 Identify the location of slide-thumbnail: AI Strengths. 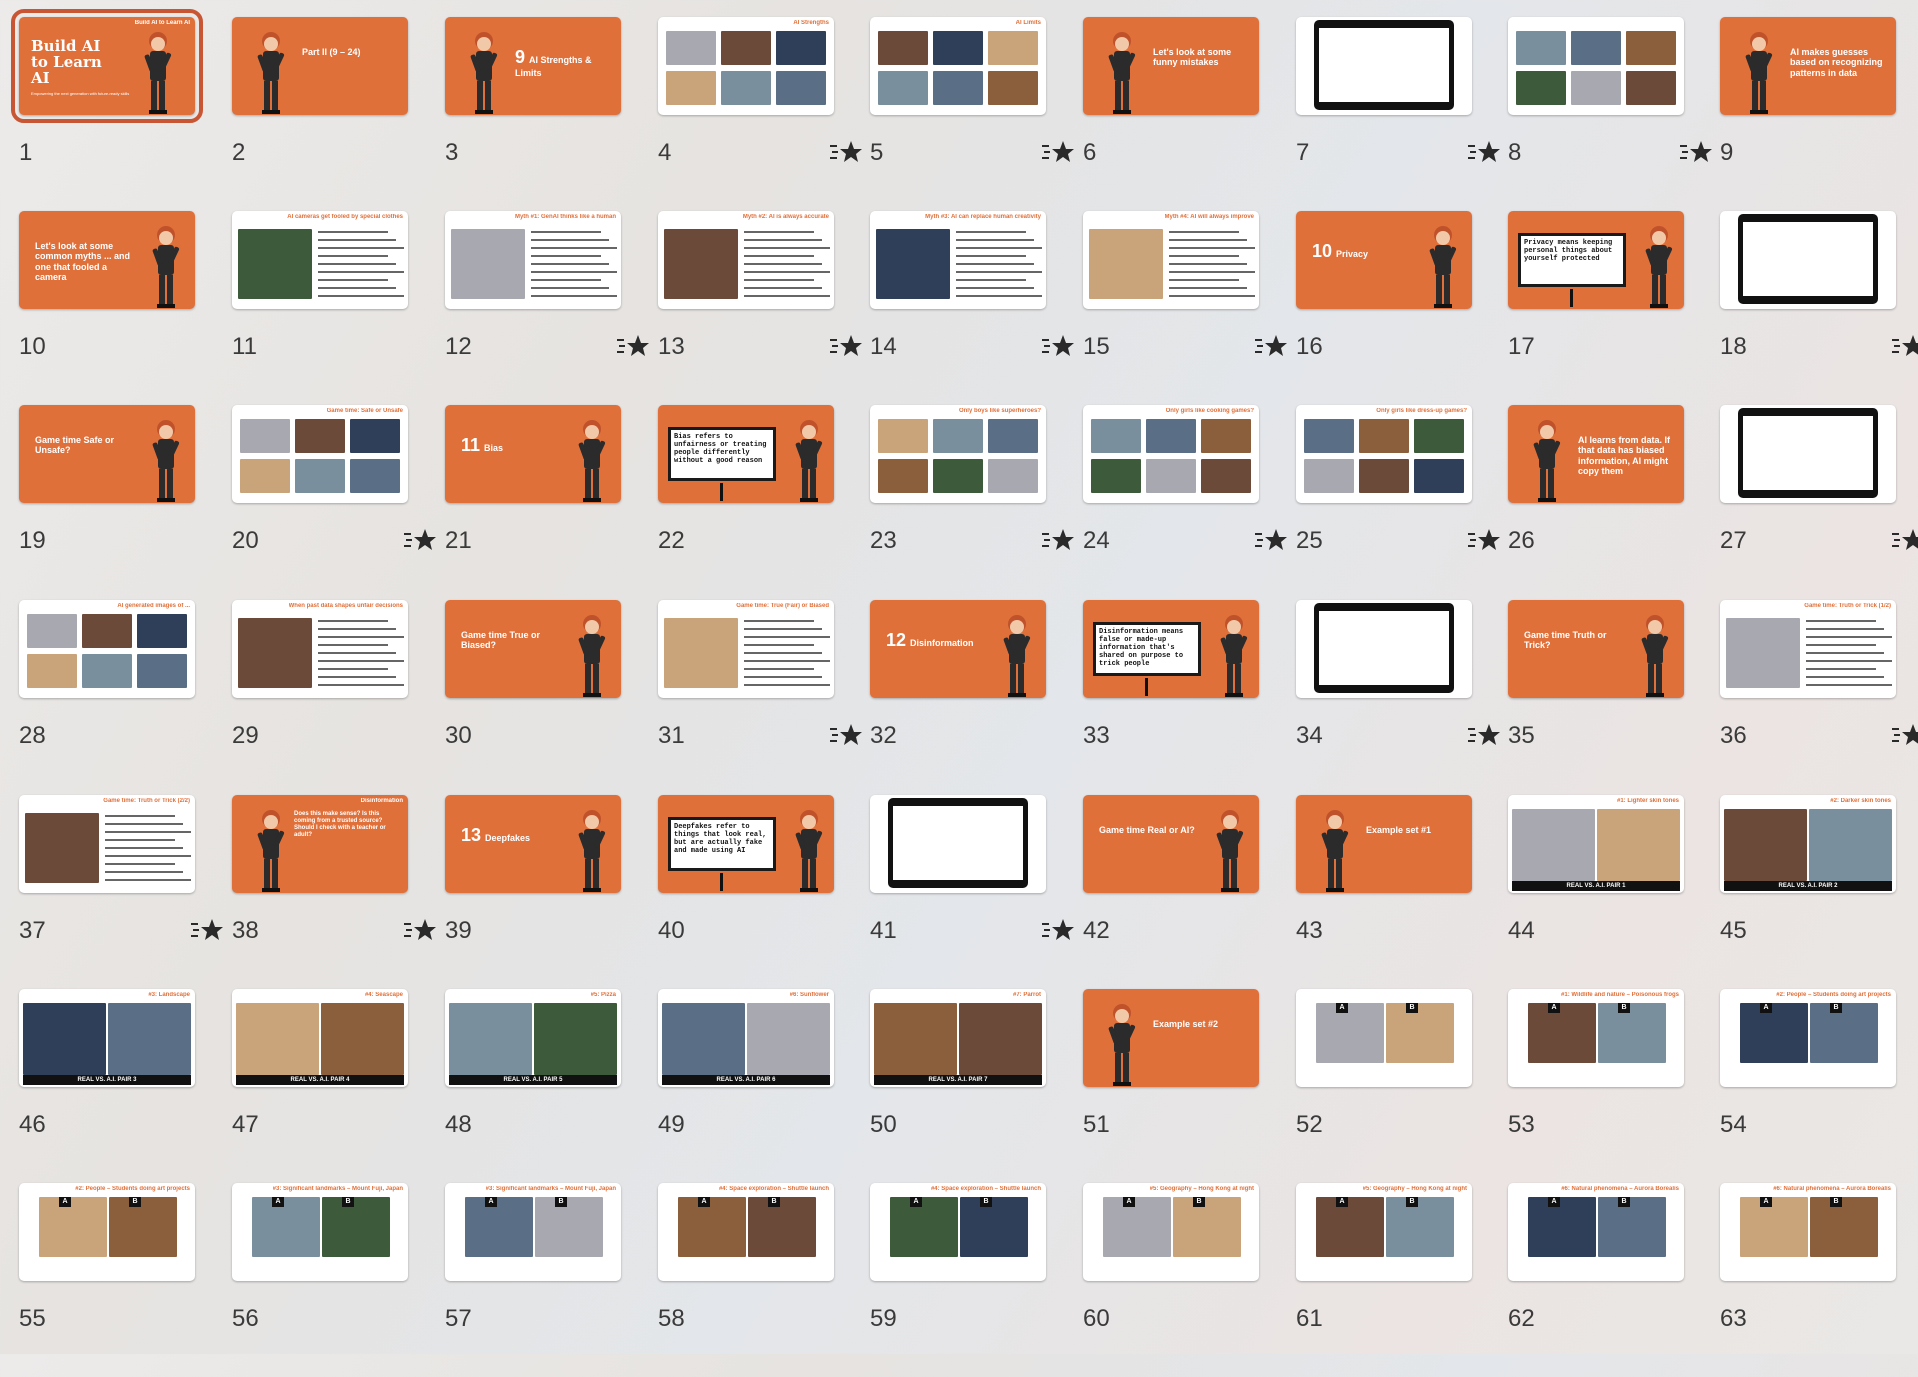
(746, 66).